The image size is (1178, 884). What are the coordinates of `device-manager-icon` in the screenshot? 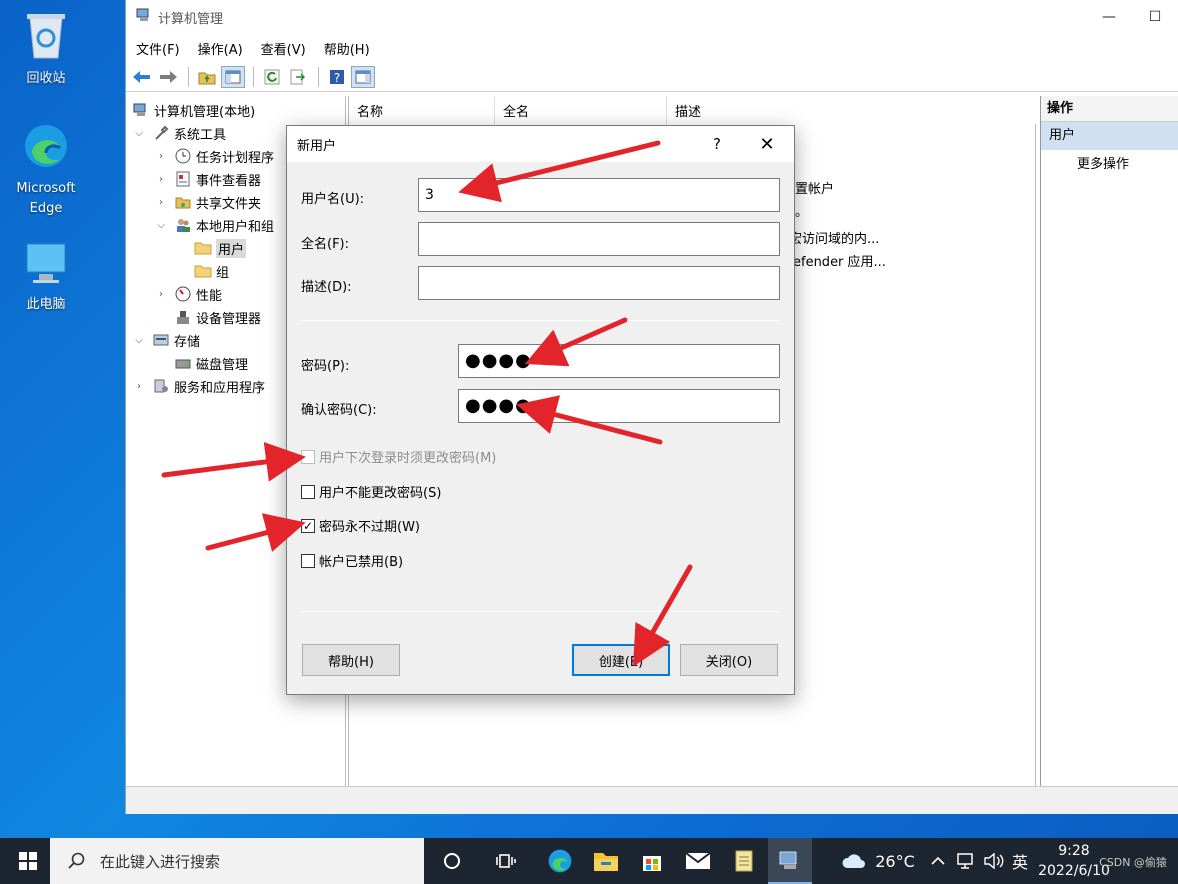 It's located at (183, 317).